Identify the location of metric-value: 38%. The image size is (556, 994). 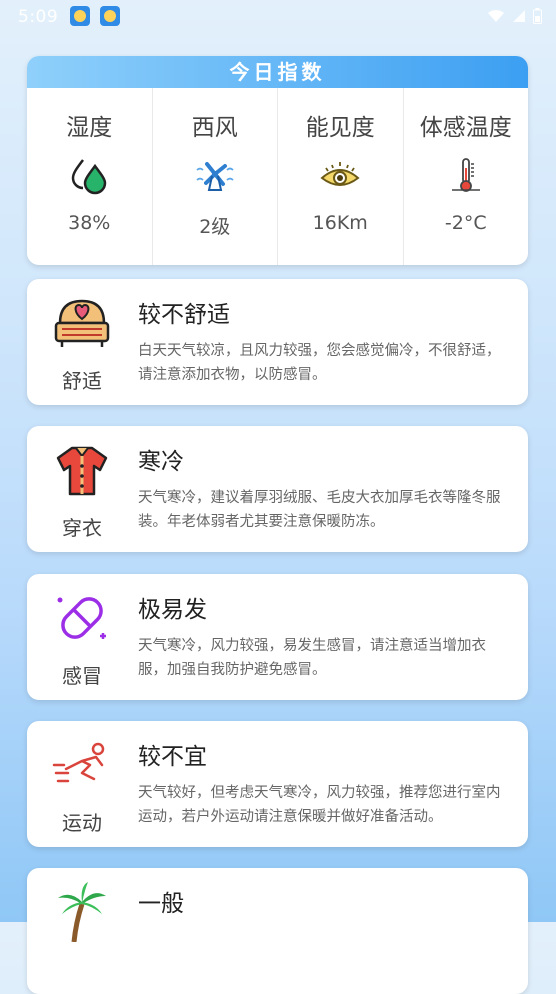
(89, 223).